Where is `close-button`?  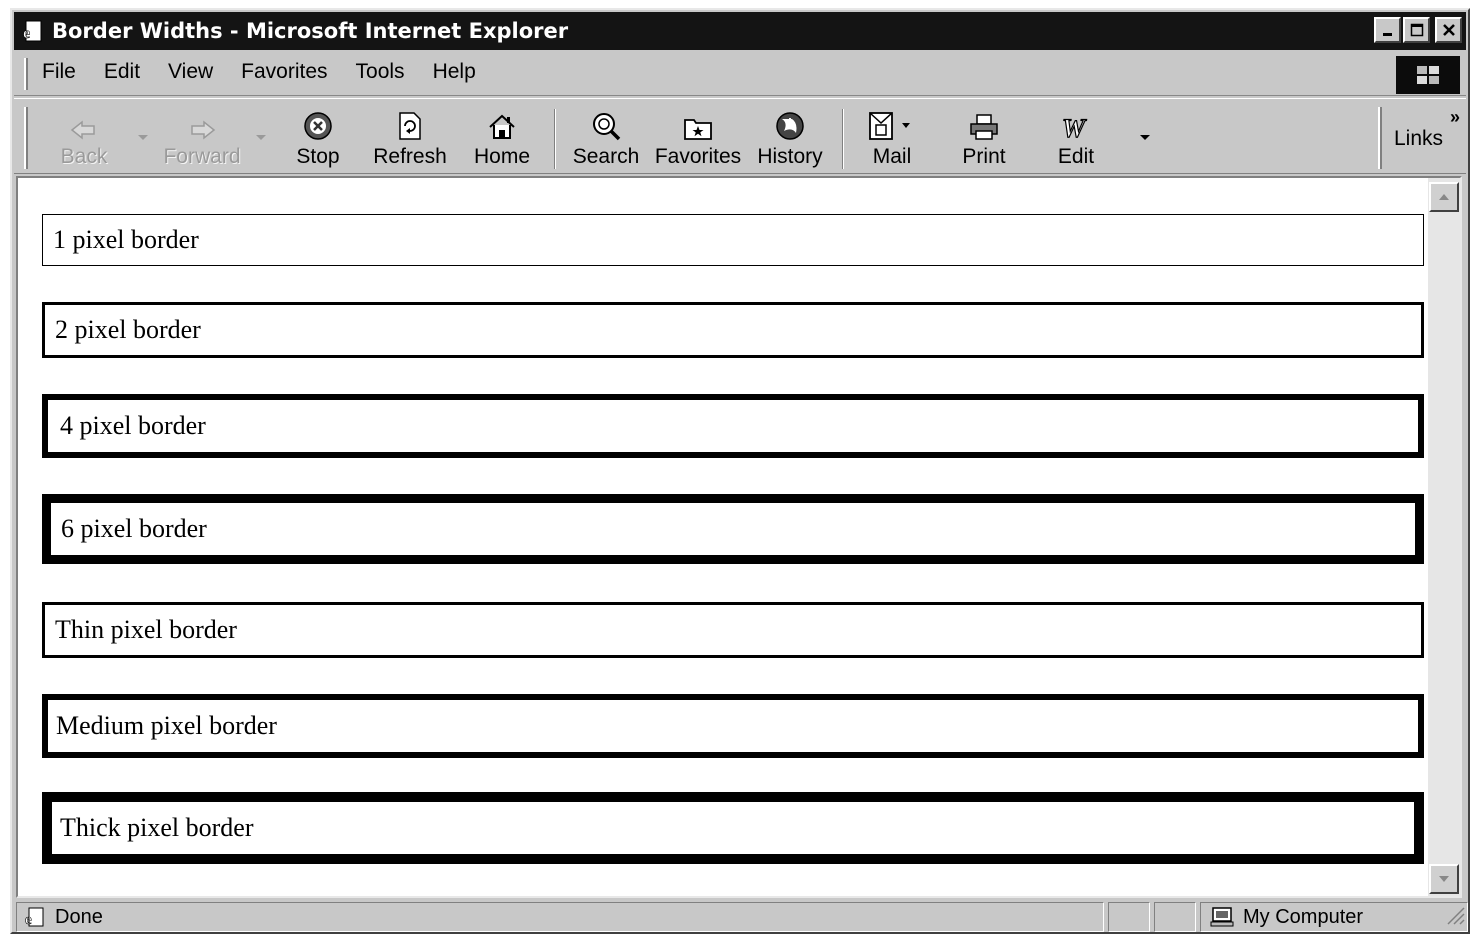
close-button is located at coordinates (1448, 30).